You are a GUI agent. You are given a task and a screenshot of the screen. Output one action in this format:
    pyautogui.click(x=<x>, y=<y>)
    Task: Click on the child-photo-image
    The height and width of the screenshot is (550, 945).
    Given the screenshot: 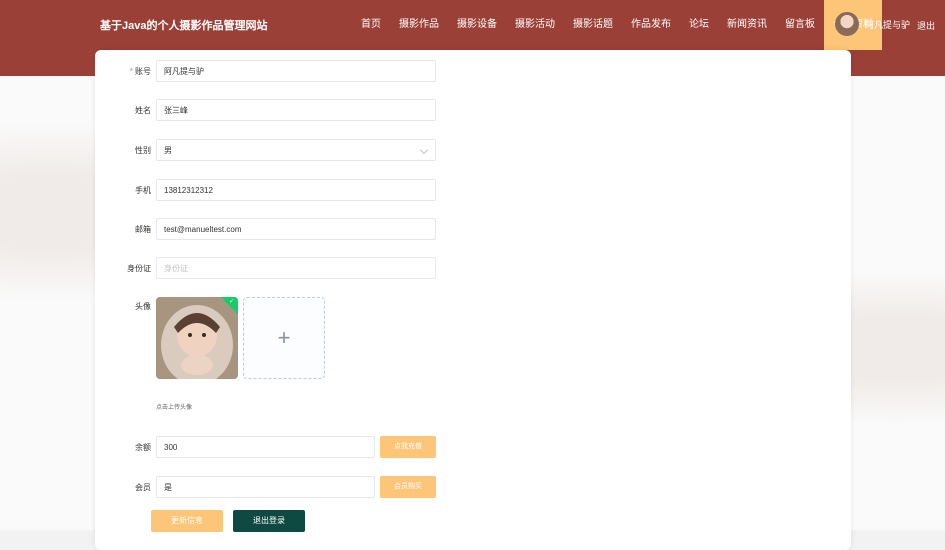 What is the action you would take?
    pyautogui.click(x=197, y=338)
    